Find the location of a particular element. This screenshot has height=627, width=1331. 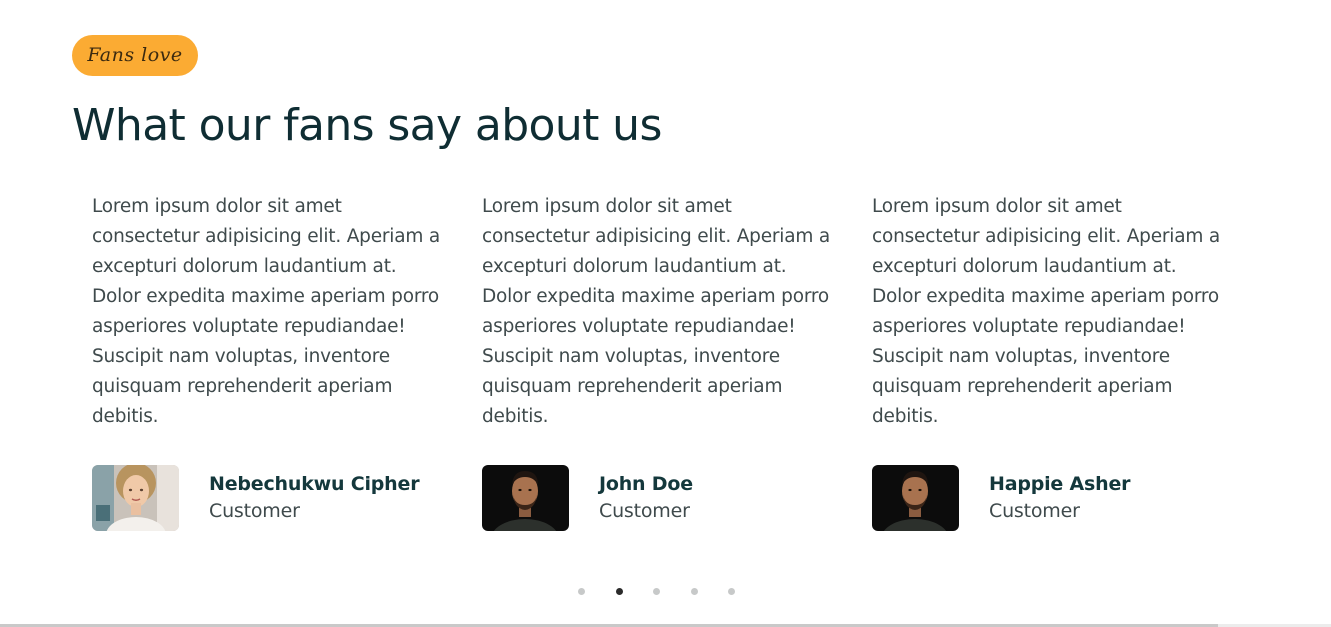

woman-portrait-image is located at coordinates (135, 498).